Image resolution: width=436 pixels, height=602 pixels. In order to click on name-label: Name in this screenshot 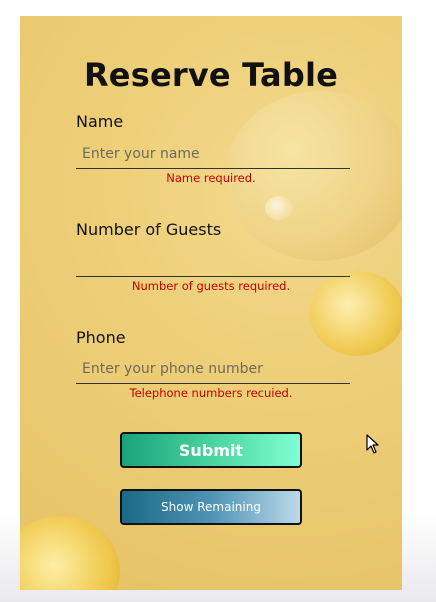, I will do `click(100, 121)`.